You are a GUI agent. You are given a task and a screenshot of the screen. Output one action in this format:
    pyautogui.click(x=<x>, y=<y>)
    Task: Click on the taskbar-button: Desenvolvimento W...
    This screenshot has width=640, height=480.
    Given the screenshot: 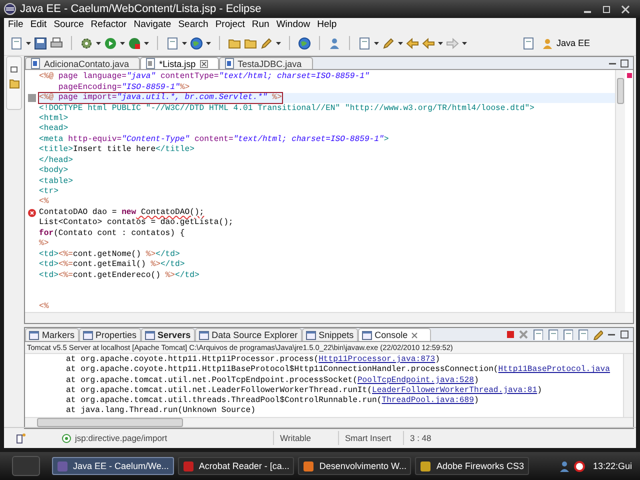 What is the action you would take?
    pyautogui.click(x=355, y=466)
    